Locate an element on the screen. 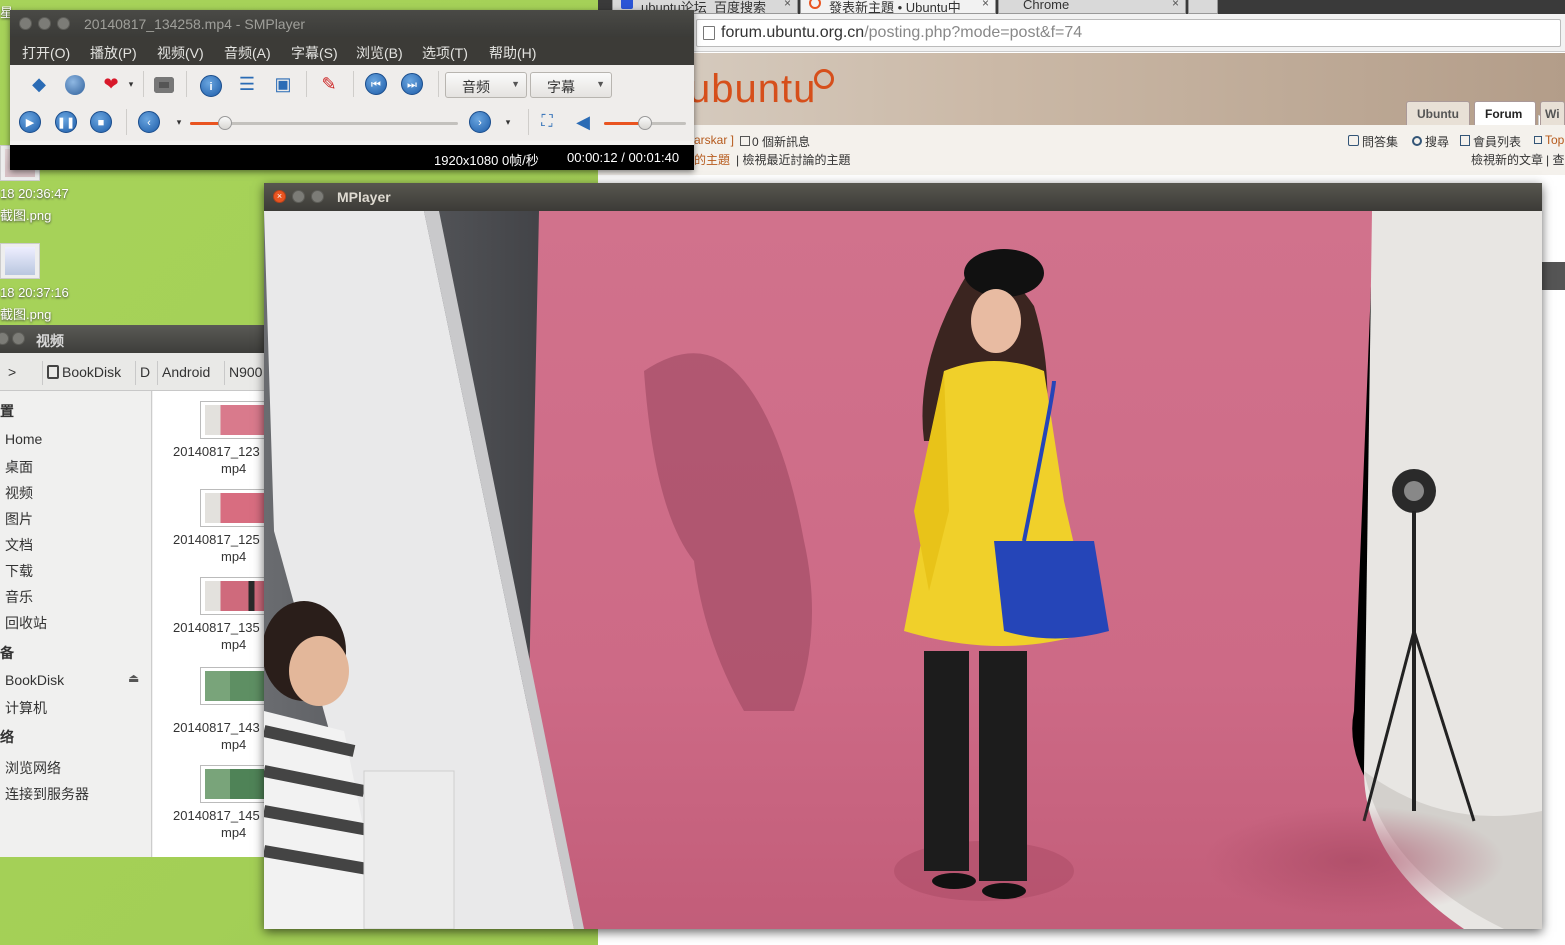  next-icon: ⏭ is located at coordinates (412, 84).